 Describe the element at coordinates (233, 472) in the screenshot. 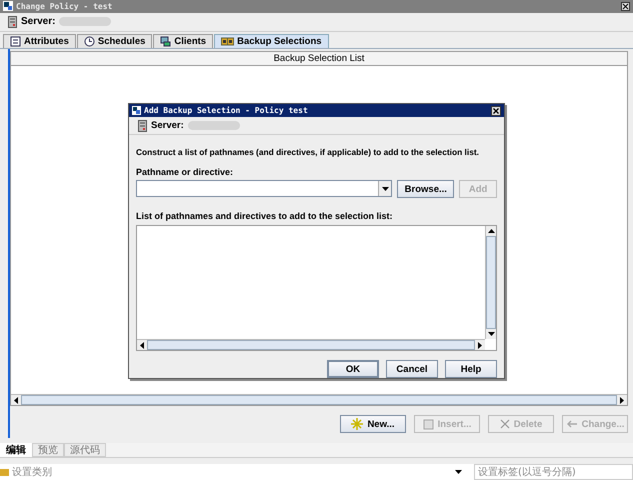

I see `category-dropdown: 设置类别` at that location.